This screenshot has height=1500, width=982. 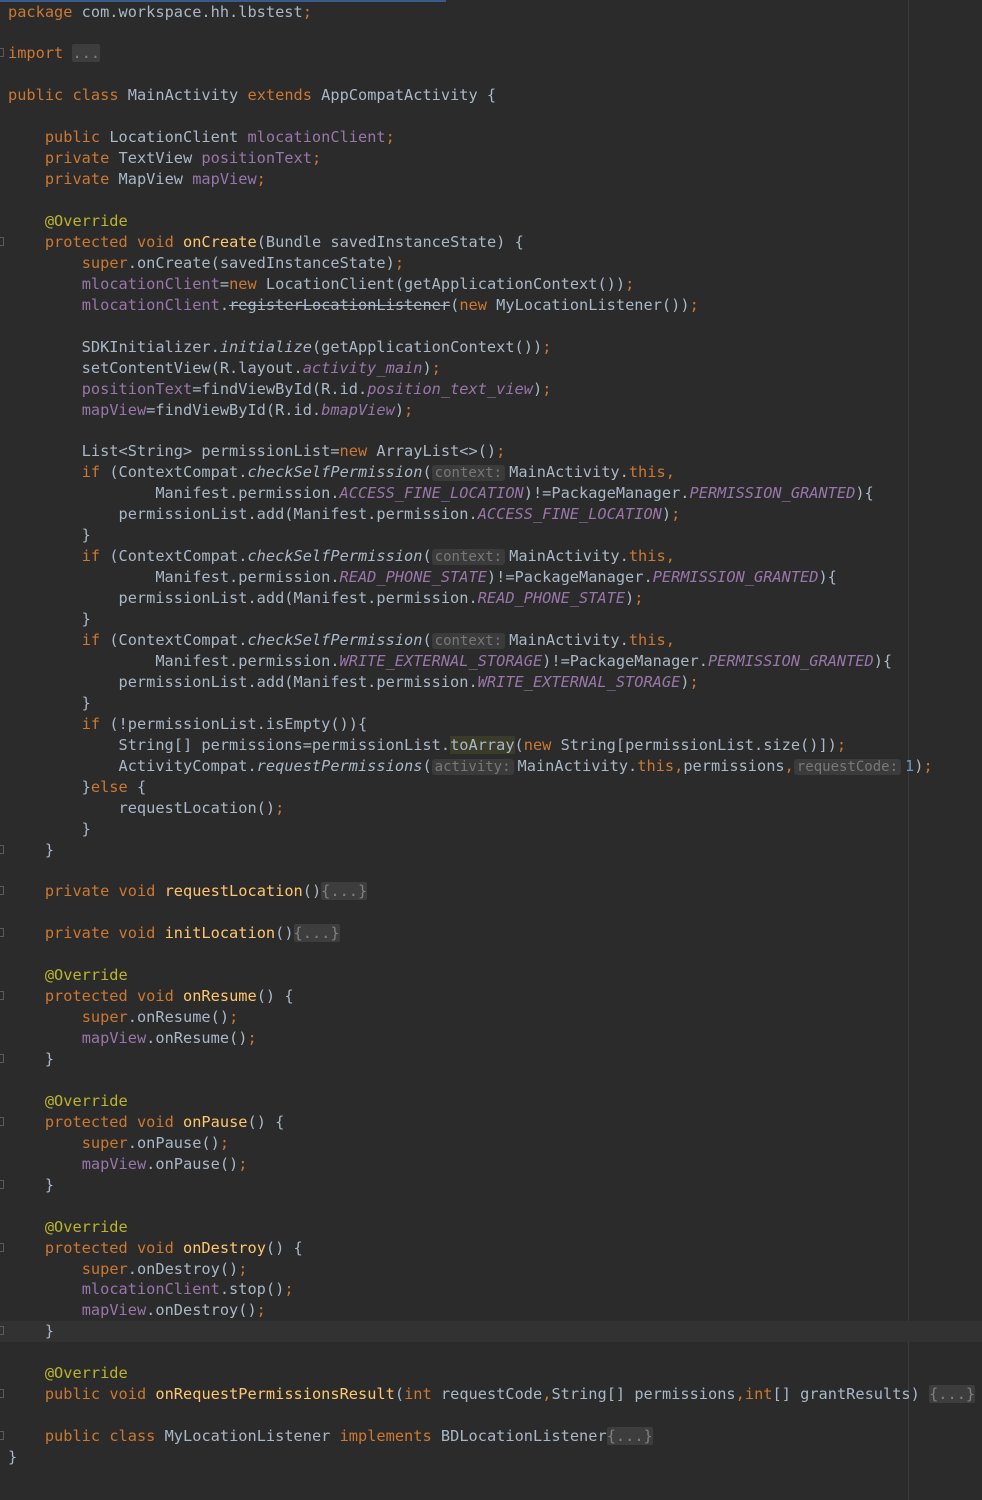 I want to click on code-line: mlocationClient.stop();, so click(x=491, y=1289).